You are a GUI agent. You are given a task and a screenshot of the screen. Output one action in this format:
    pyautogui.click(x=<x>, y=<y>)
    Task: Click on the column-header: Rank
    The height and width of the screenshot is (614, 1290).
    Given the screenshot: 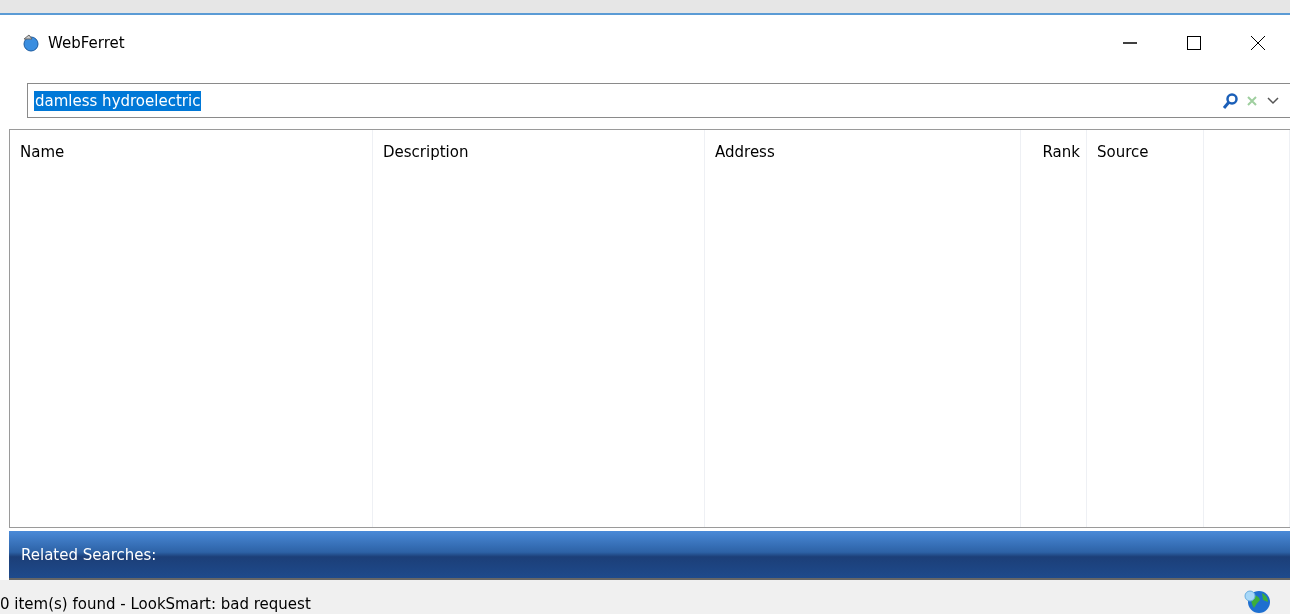 What is the action you would take?
    pyautogui.click(x=1054, y=152)
    